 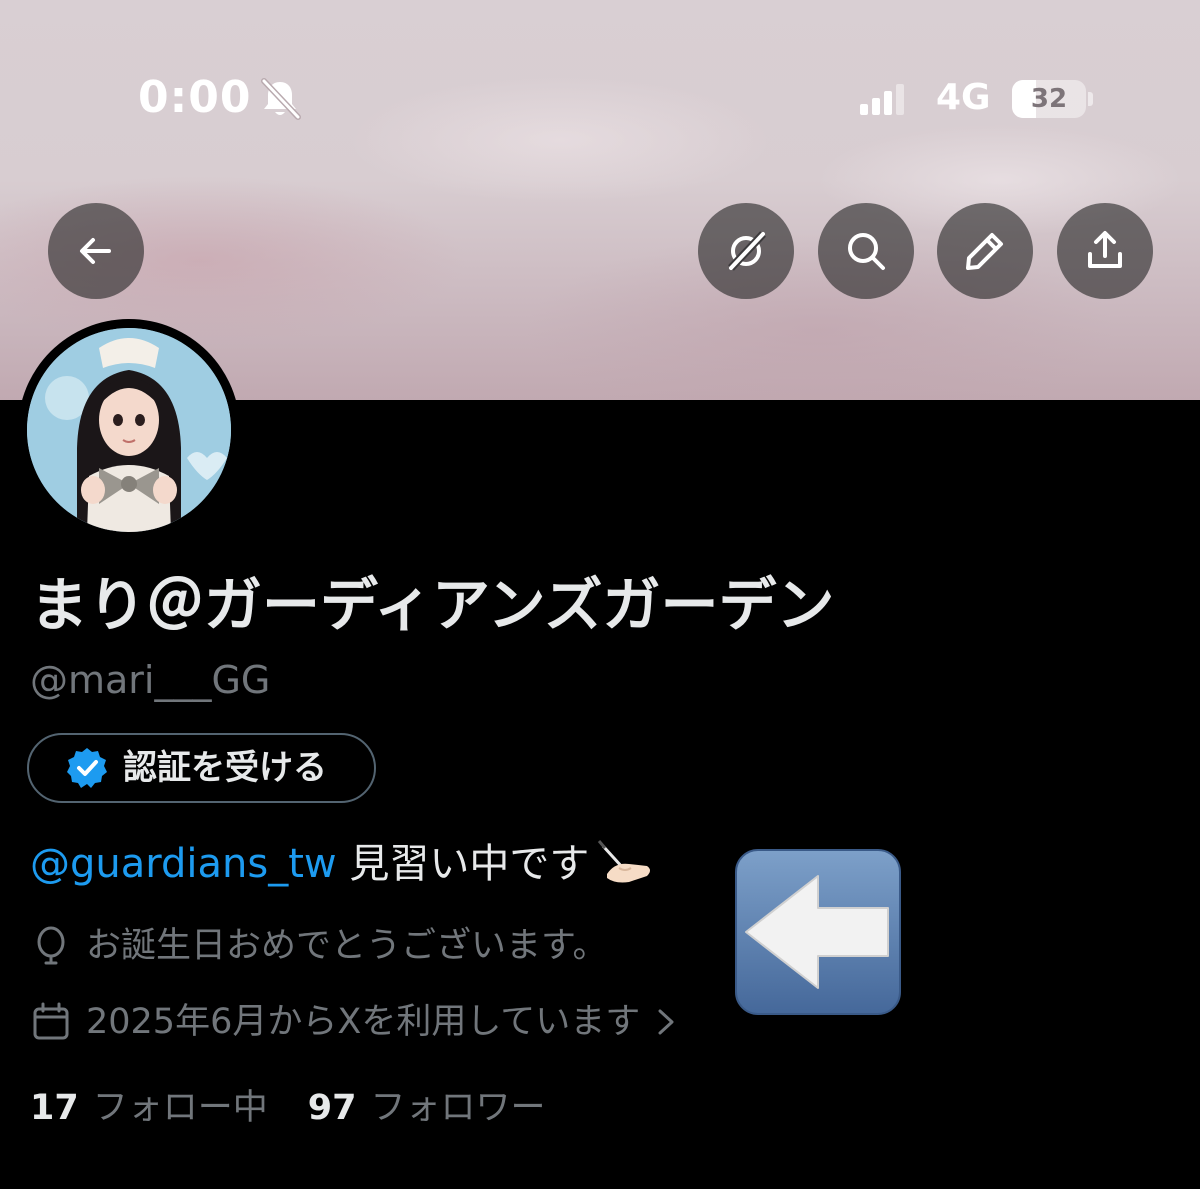 What do you see at coordinates (225, 768) in the screenshot?
I see `get-verified-label: 認証を受ける` at bounding box center [225, 768].